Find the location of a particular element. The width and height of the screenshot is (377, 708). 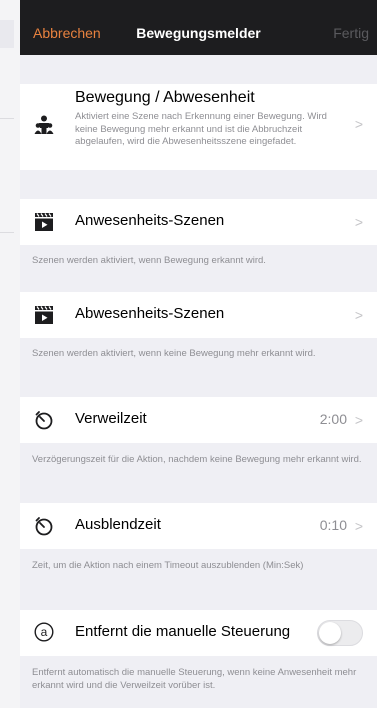

circled-a-letter: a is located at coordinates (44, 632).